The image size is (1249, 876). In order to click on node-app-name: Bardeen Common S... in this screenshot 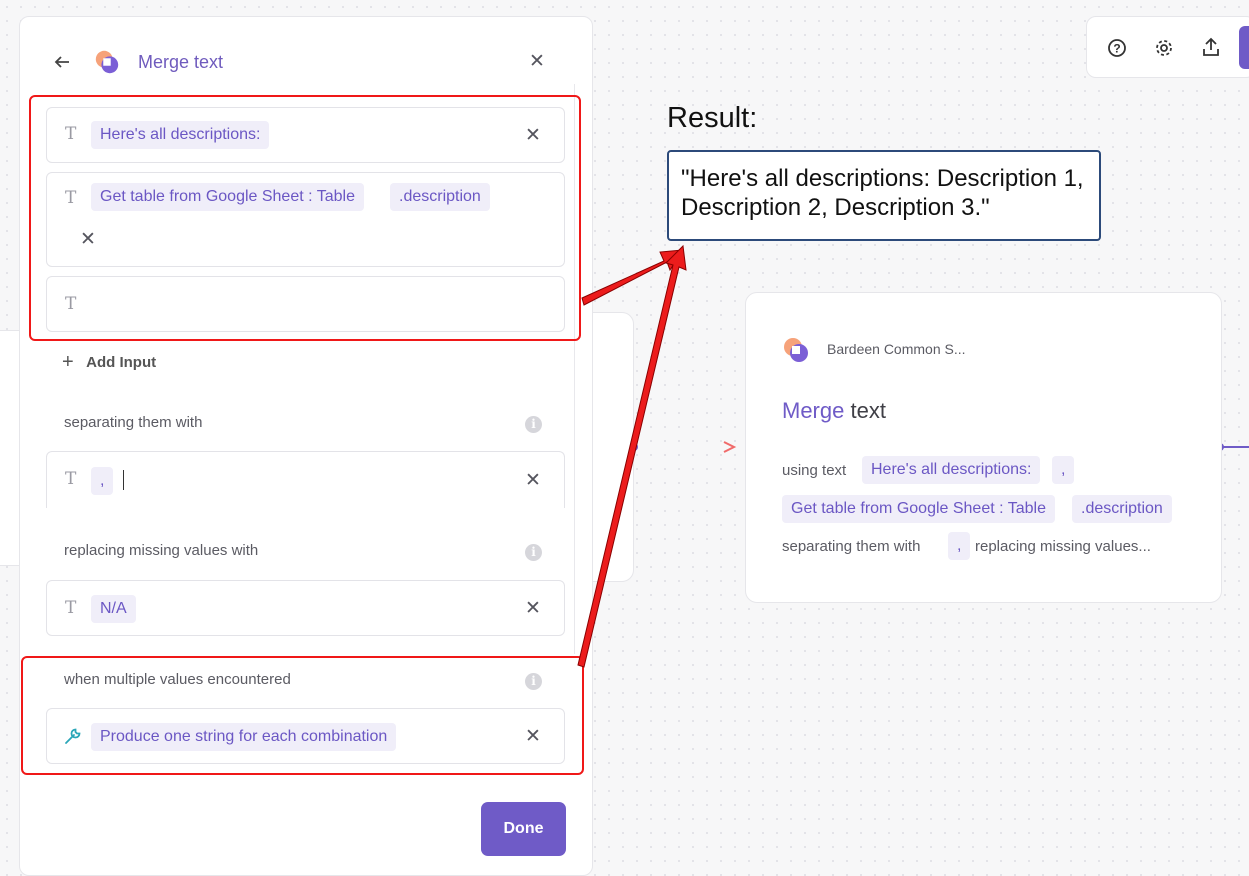, I will do `click(896, 349)`.